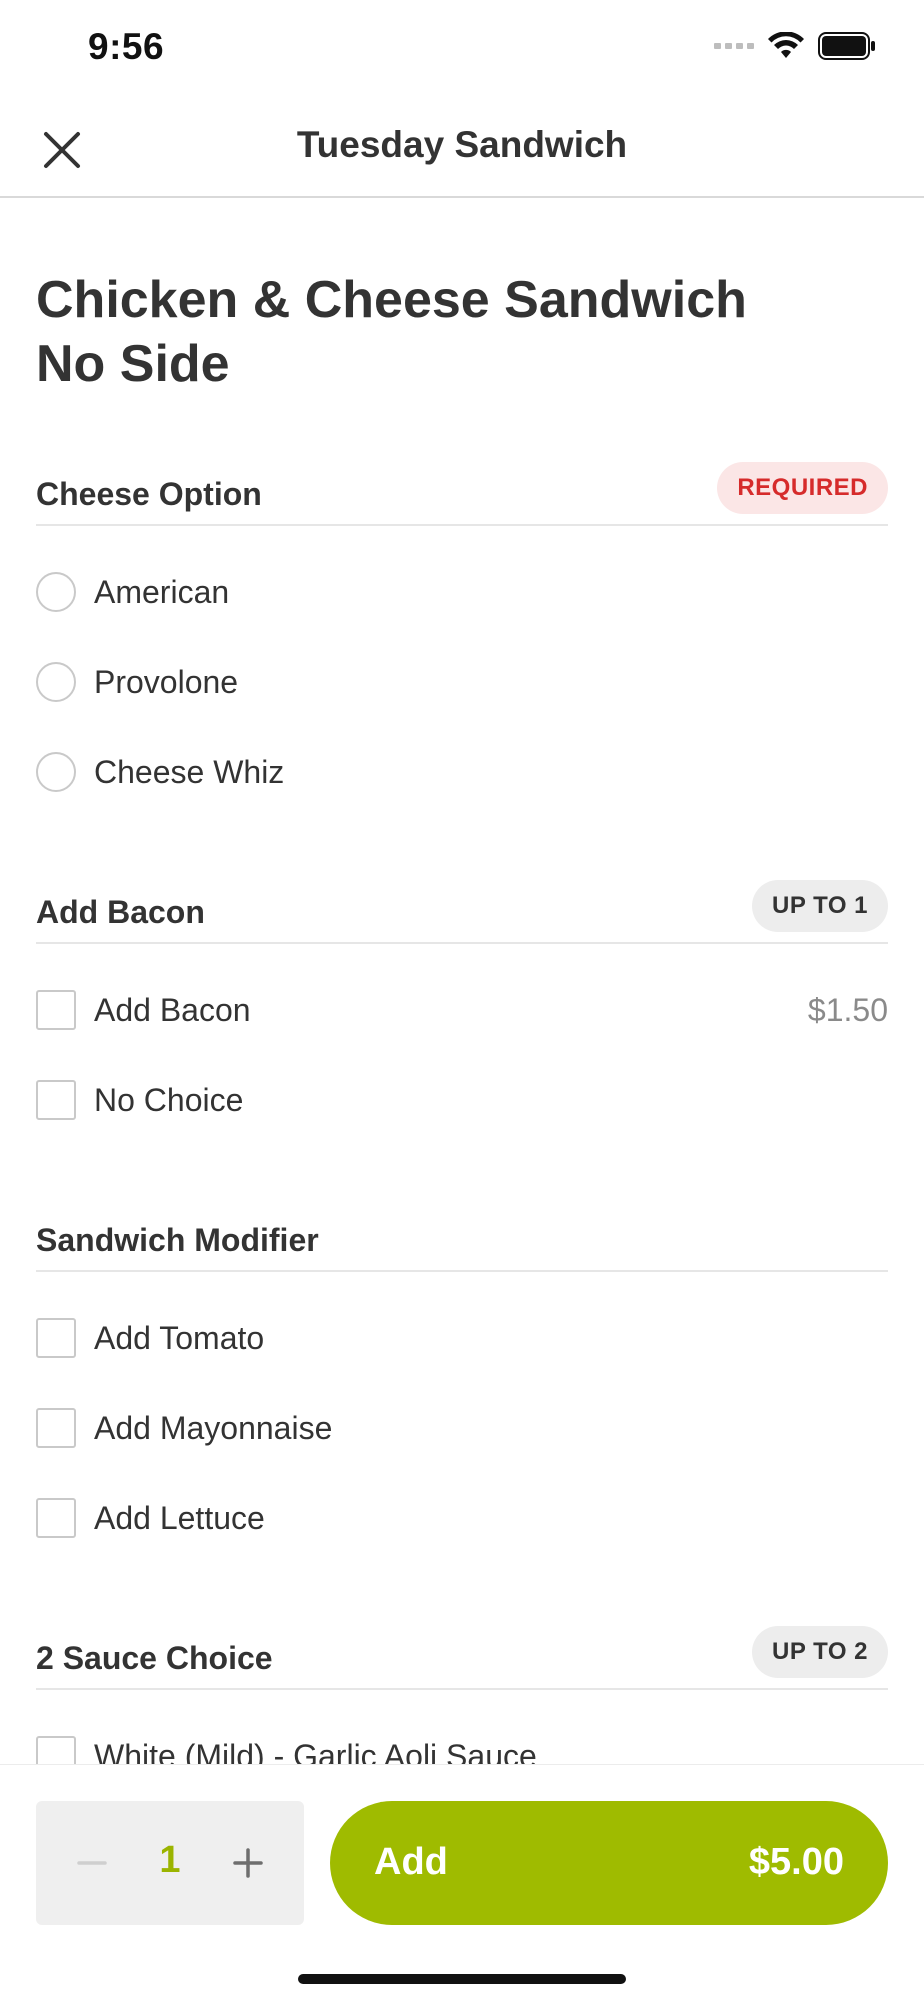 Image resolution: width=924 pixels, height=2000 pixels. Describe the element at coordinates (154, 1658) in the screenshot. I see `section-title: 2 Sauce Choice` at that location.